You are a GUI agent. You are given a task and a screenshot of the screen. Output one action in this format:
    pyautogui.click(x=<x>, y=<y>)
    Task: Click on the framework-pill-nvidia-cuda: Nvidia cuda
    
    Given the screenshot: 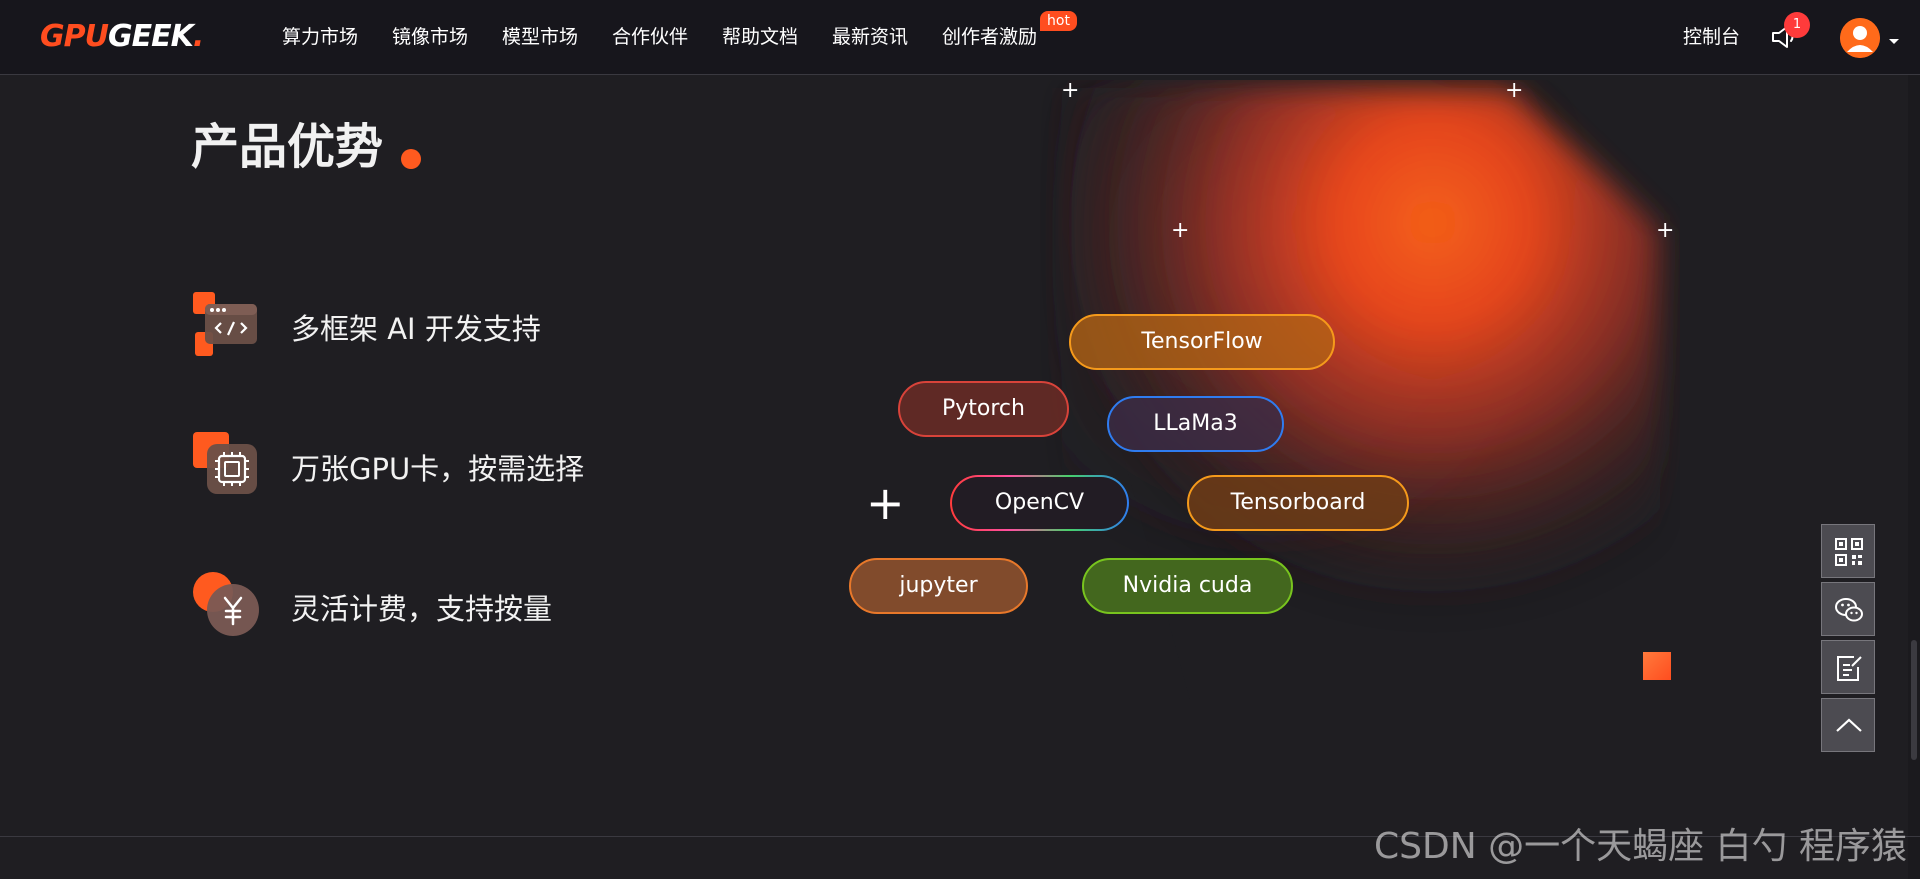 What is the action you would take?
    pyautogui.click(x=1187, y=586)
    